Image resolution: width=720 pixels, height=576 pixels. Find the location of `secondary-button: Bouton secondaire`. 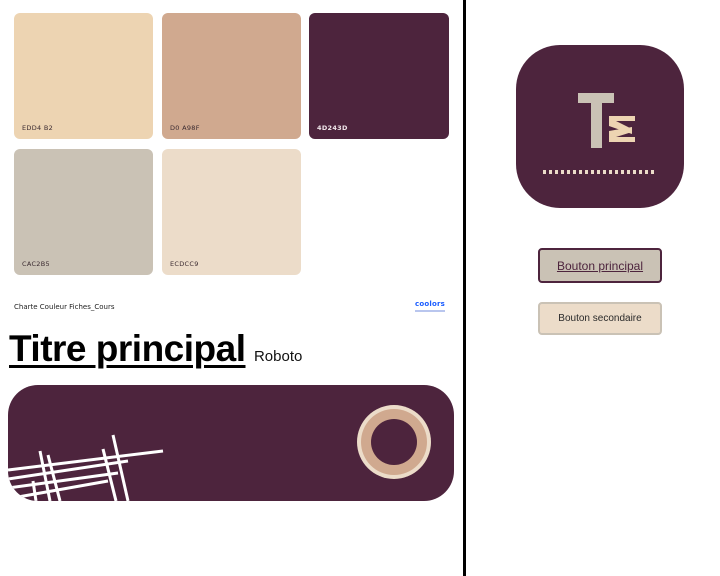

secondary-button: Bouton secondaire is located at coordinates (600, 318).